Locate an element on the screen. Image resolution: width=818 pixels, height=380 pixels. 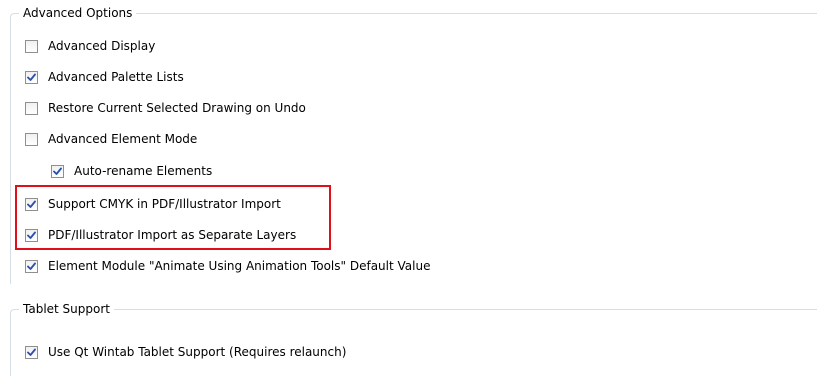
restore-selected-drawing-option: Restore Current Selected Drawing on Undo is located at coordinates (165, 108).